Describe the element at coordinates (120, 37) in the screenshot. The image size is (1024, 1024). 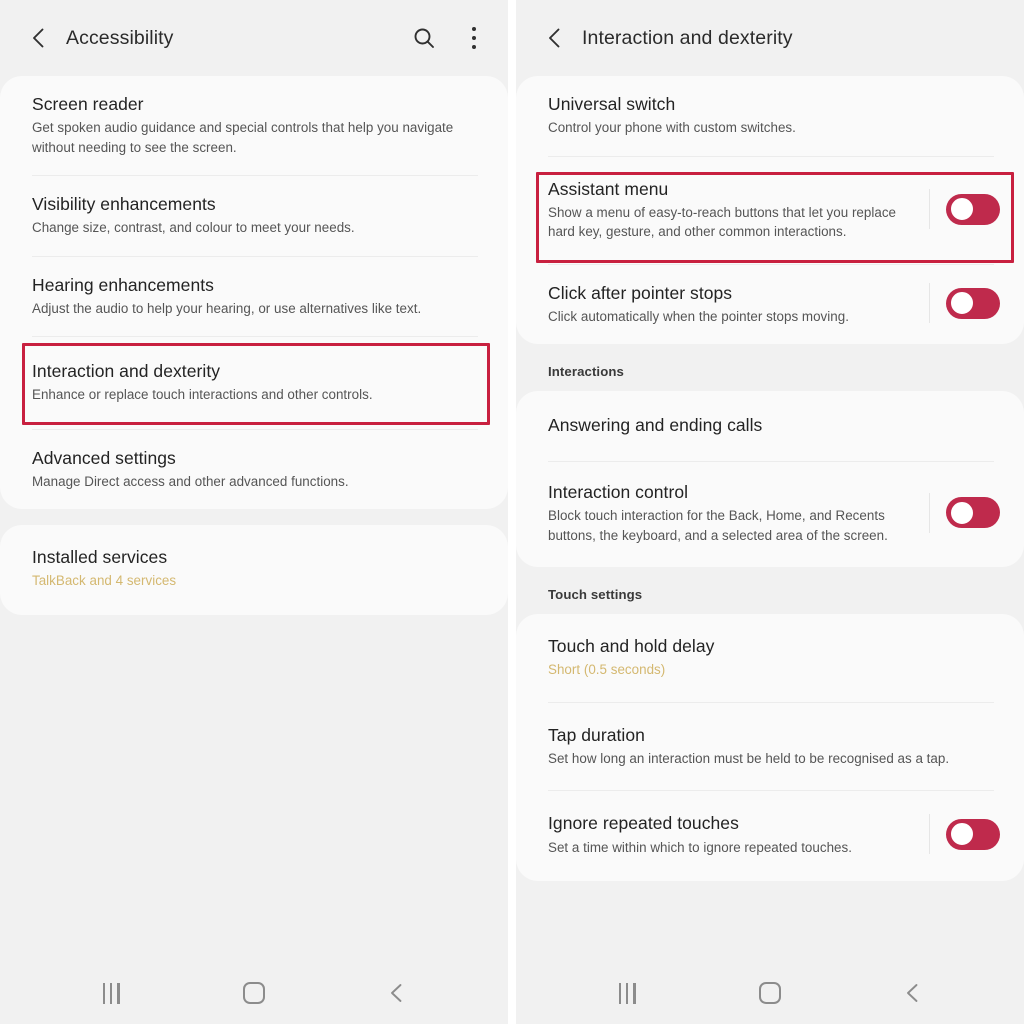
I see `page-title: Accessibility` at that location.